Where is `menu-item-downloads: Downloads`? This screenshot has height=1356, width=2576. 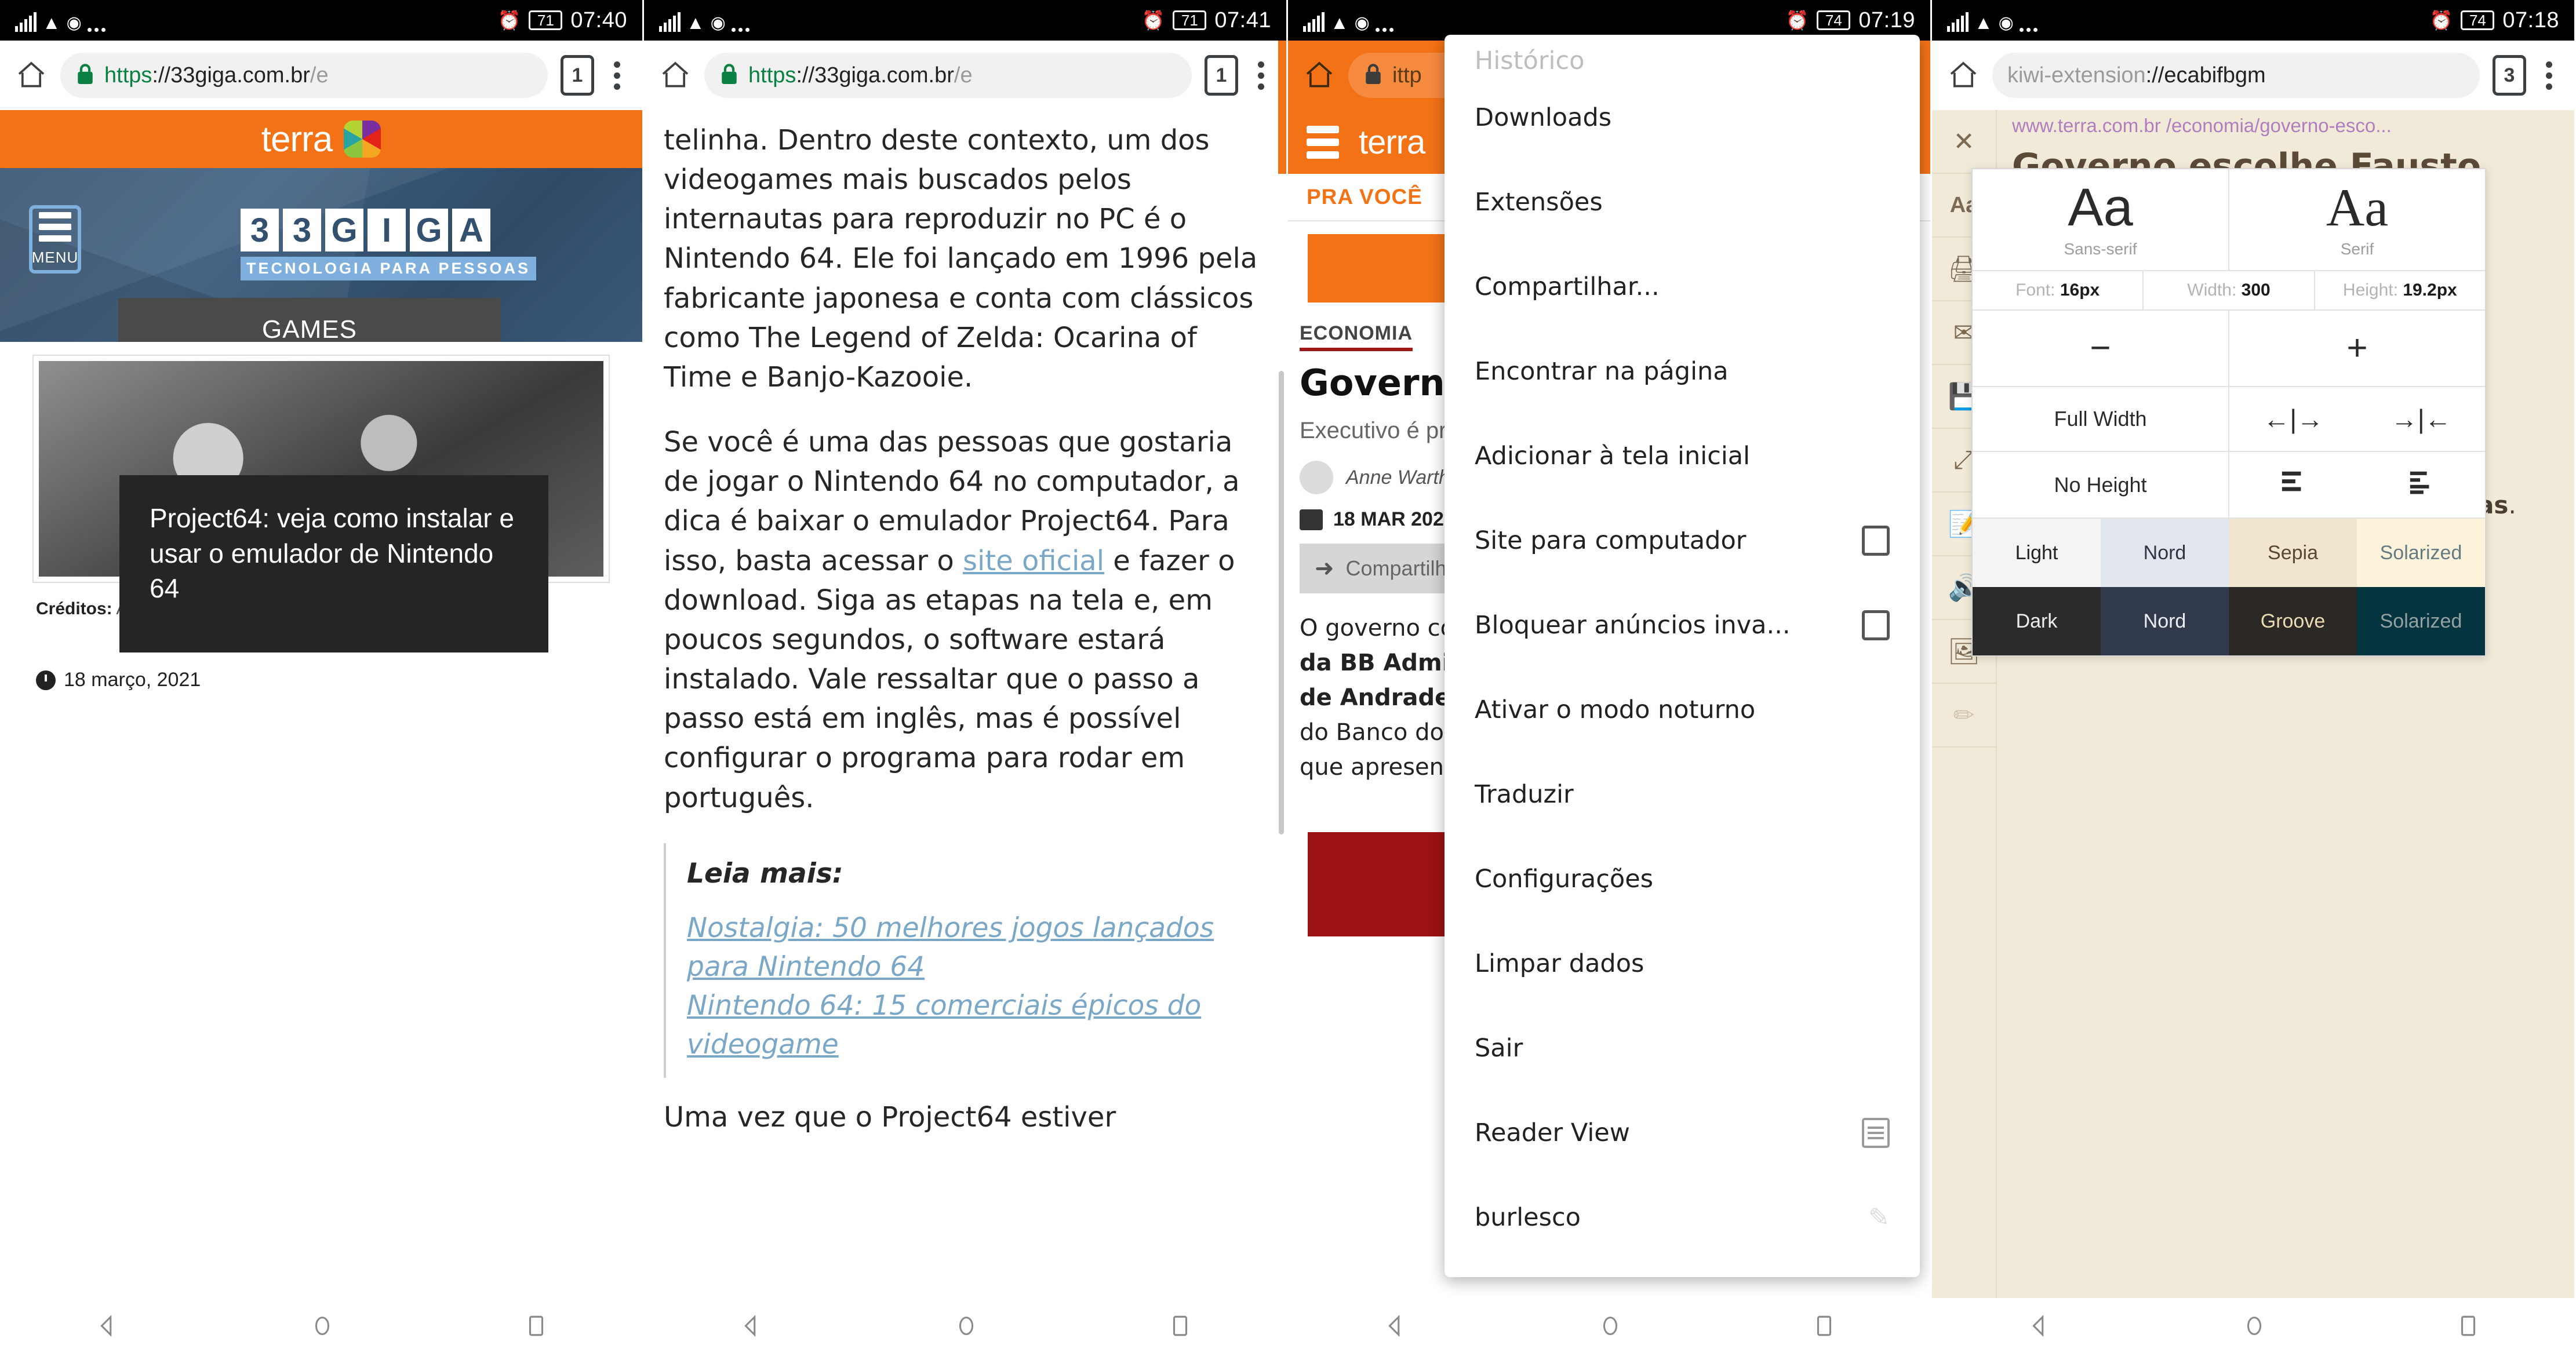 menu-item-downloads: Downloads is located at coordinates (1683, 118).